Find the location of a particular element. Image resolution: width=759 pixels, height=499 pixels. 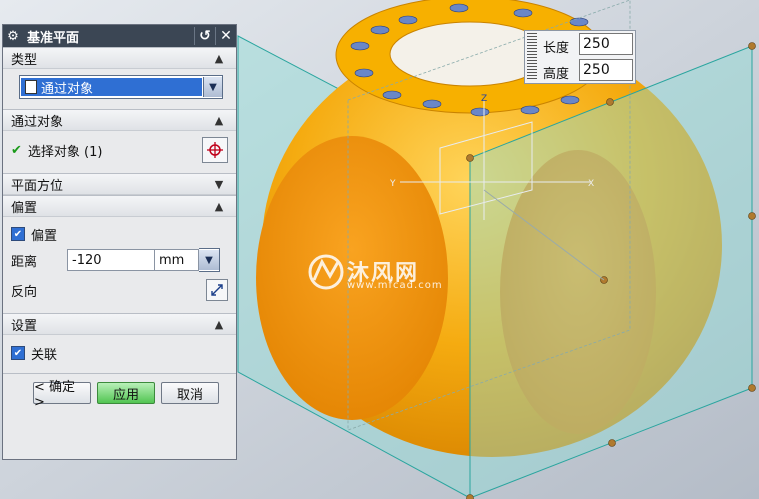

select-object-label: 选择对象 (1) is located at coordinates (65, 150).